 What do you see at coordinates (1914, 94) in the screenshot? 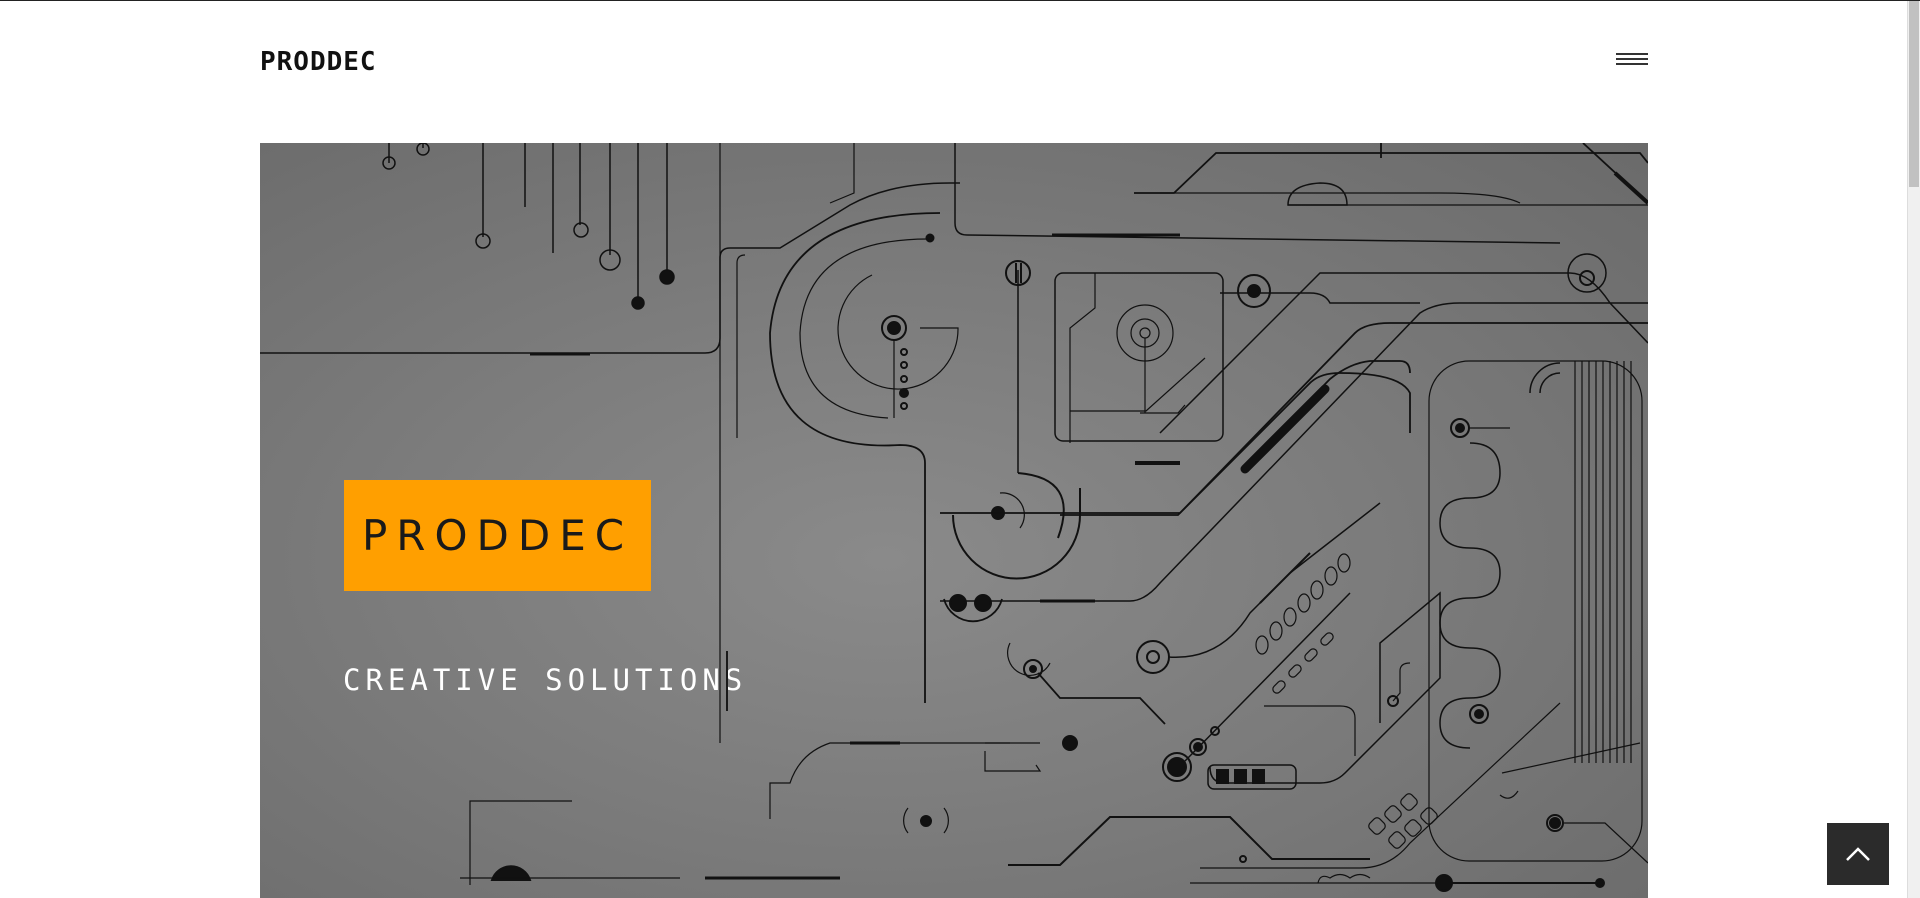
I see `scrollbar-thumb` at bounding box center [1914, 94].